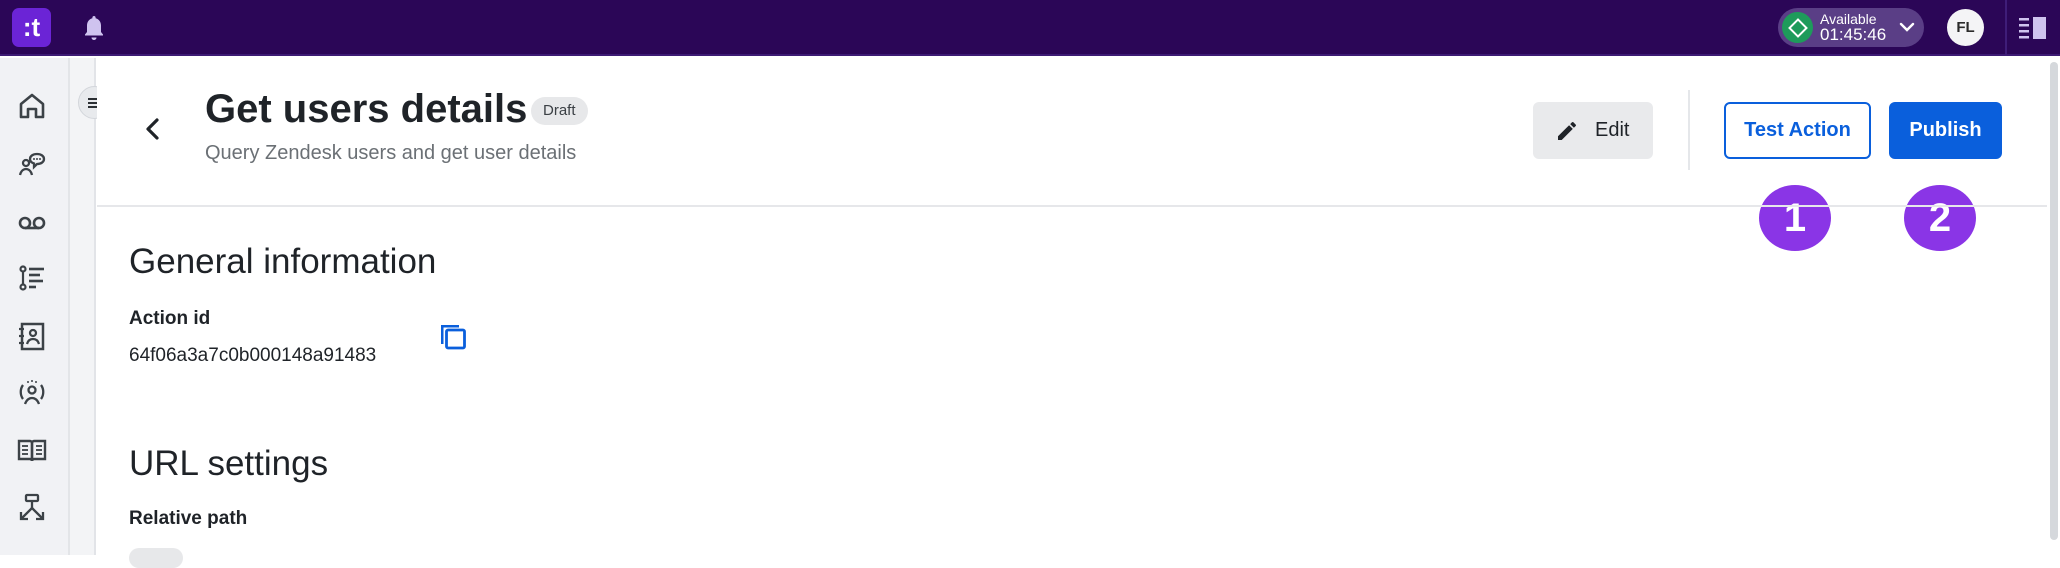 This screenshot has width=2060, height=568. Describe the element at coordinates (1689, 130) in the screenshot. I see `header-divider` at that location.